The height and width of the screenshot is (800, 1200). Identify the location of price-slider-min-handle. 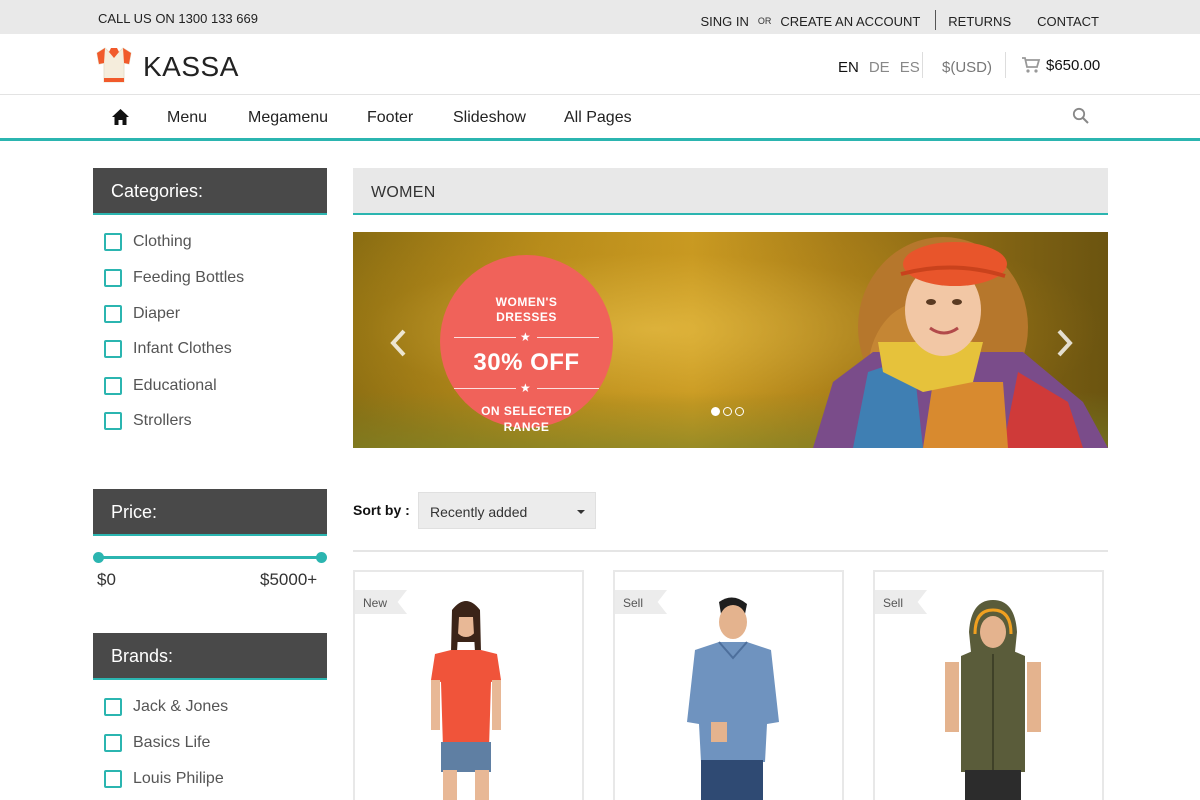
(98, 557).